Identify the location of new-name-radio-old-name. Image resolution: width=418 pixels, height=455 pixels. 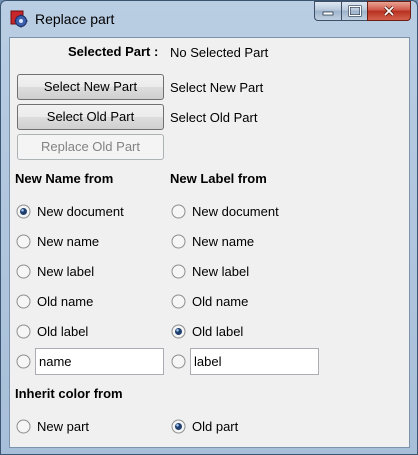
(23, 301).